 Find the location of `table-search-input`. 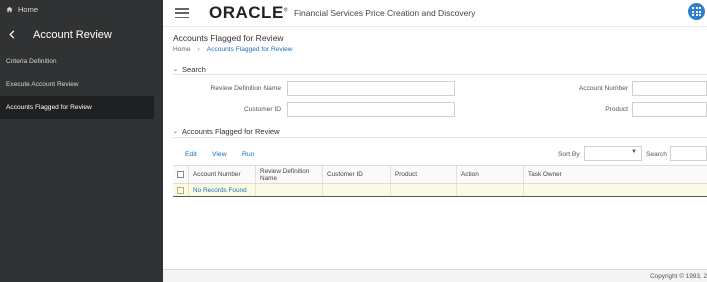

table-search-input is located at coordinates (688, 153).